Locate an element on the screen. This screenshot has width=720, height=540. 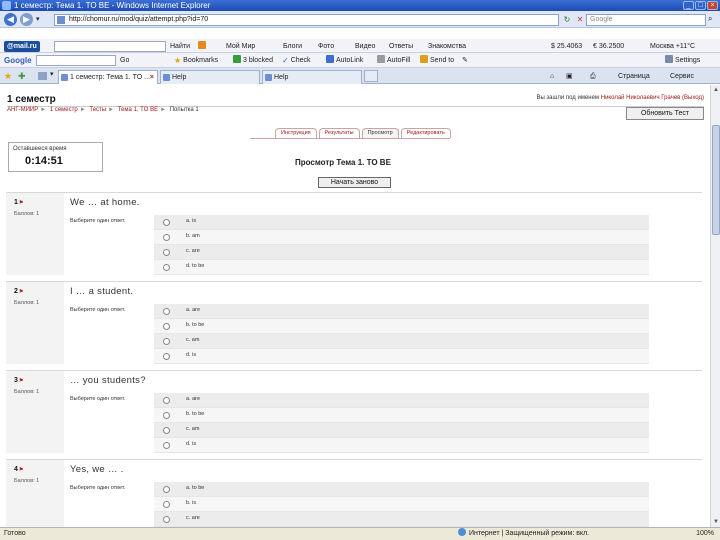
blogi-link: Блоги is located at coordinates (292, 46).